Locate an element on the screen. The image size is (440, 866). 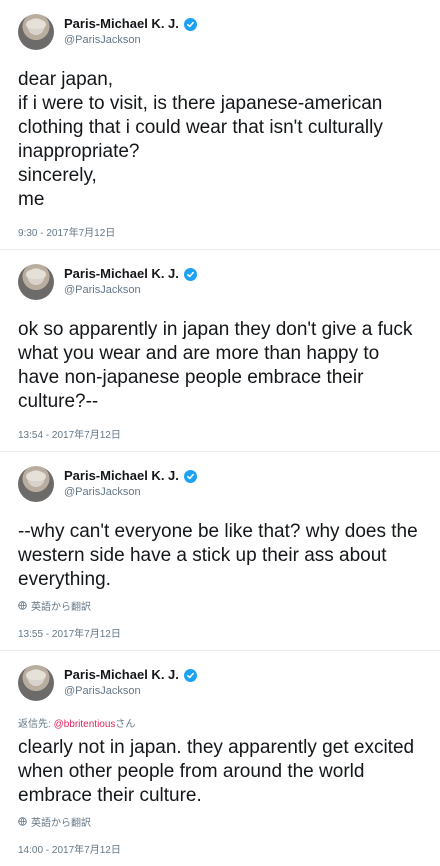
reply-suffix: さん is located at coordinates (125, 724).